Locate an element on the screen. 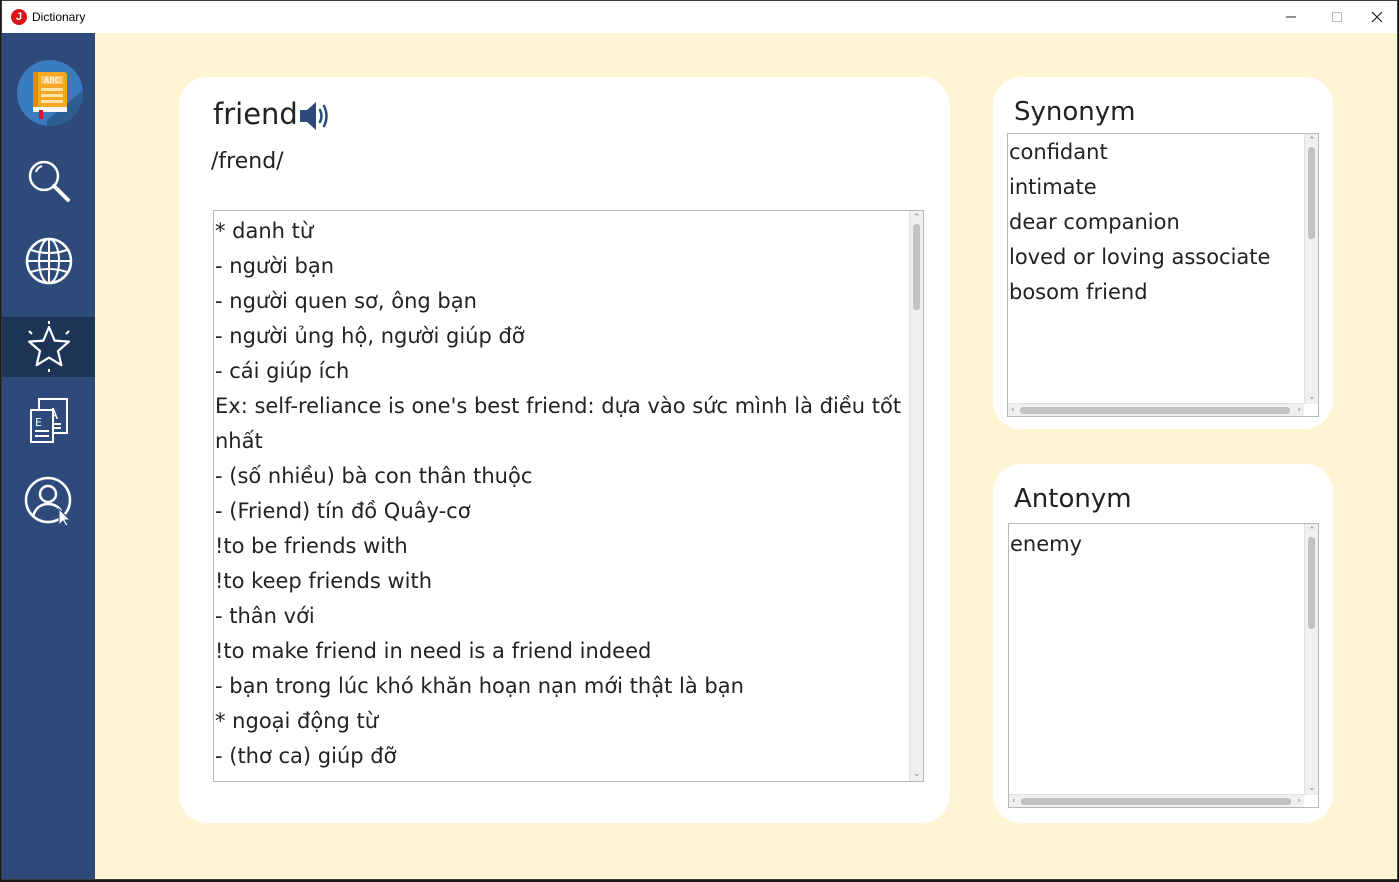 The width and height of the screenshot is (1399, 882). synonym-item: bosom friend is located at coordinates (1139, 292).